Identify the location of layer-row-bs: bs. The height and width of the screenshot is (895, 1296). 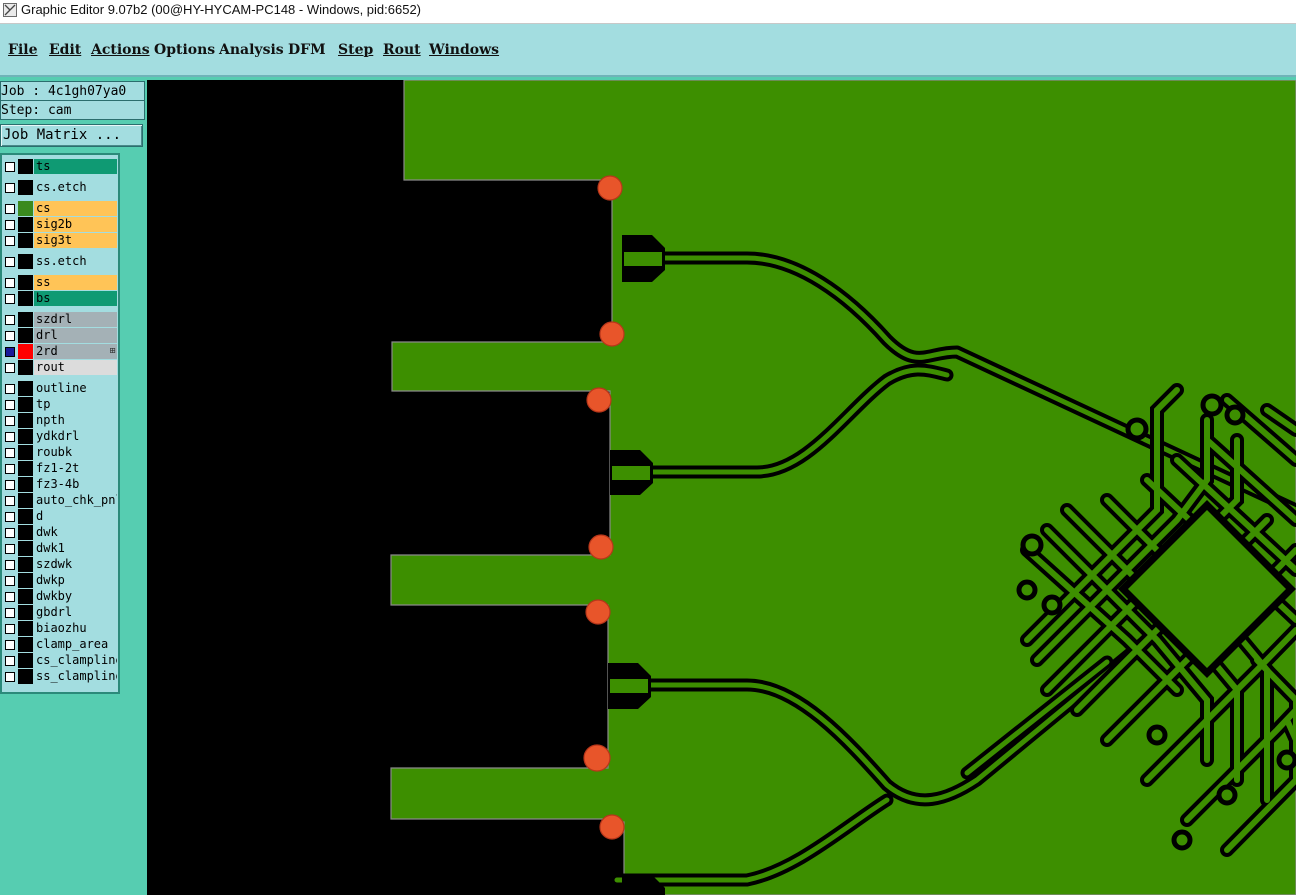
(60, 298).